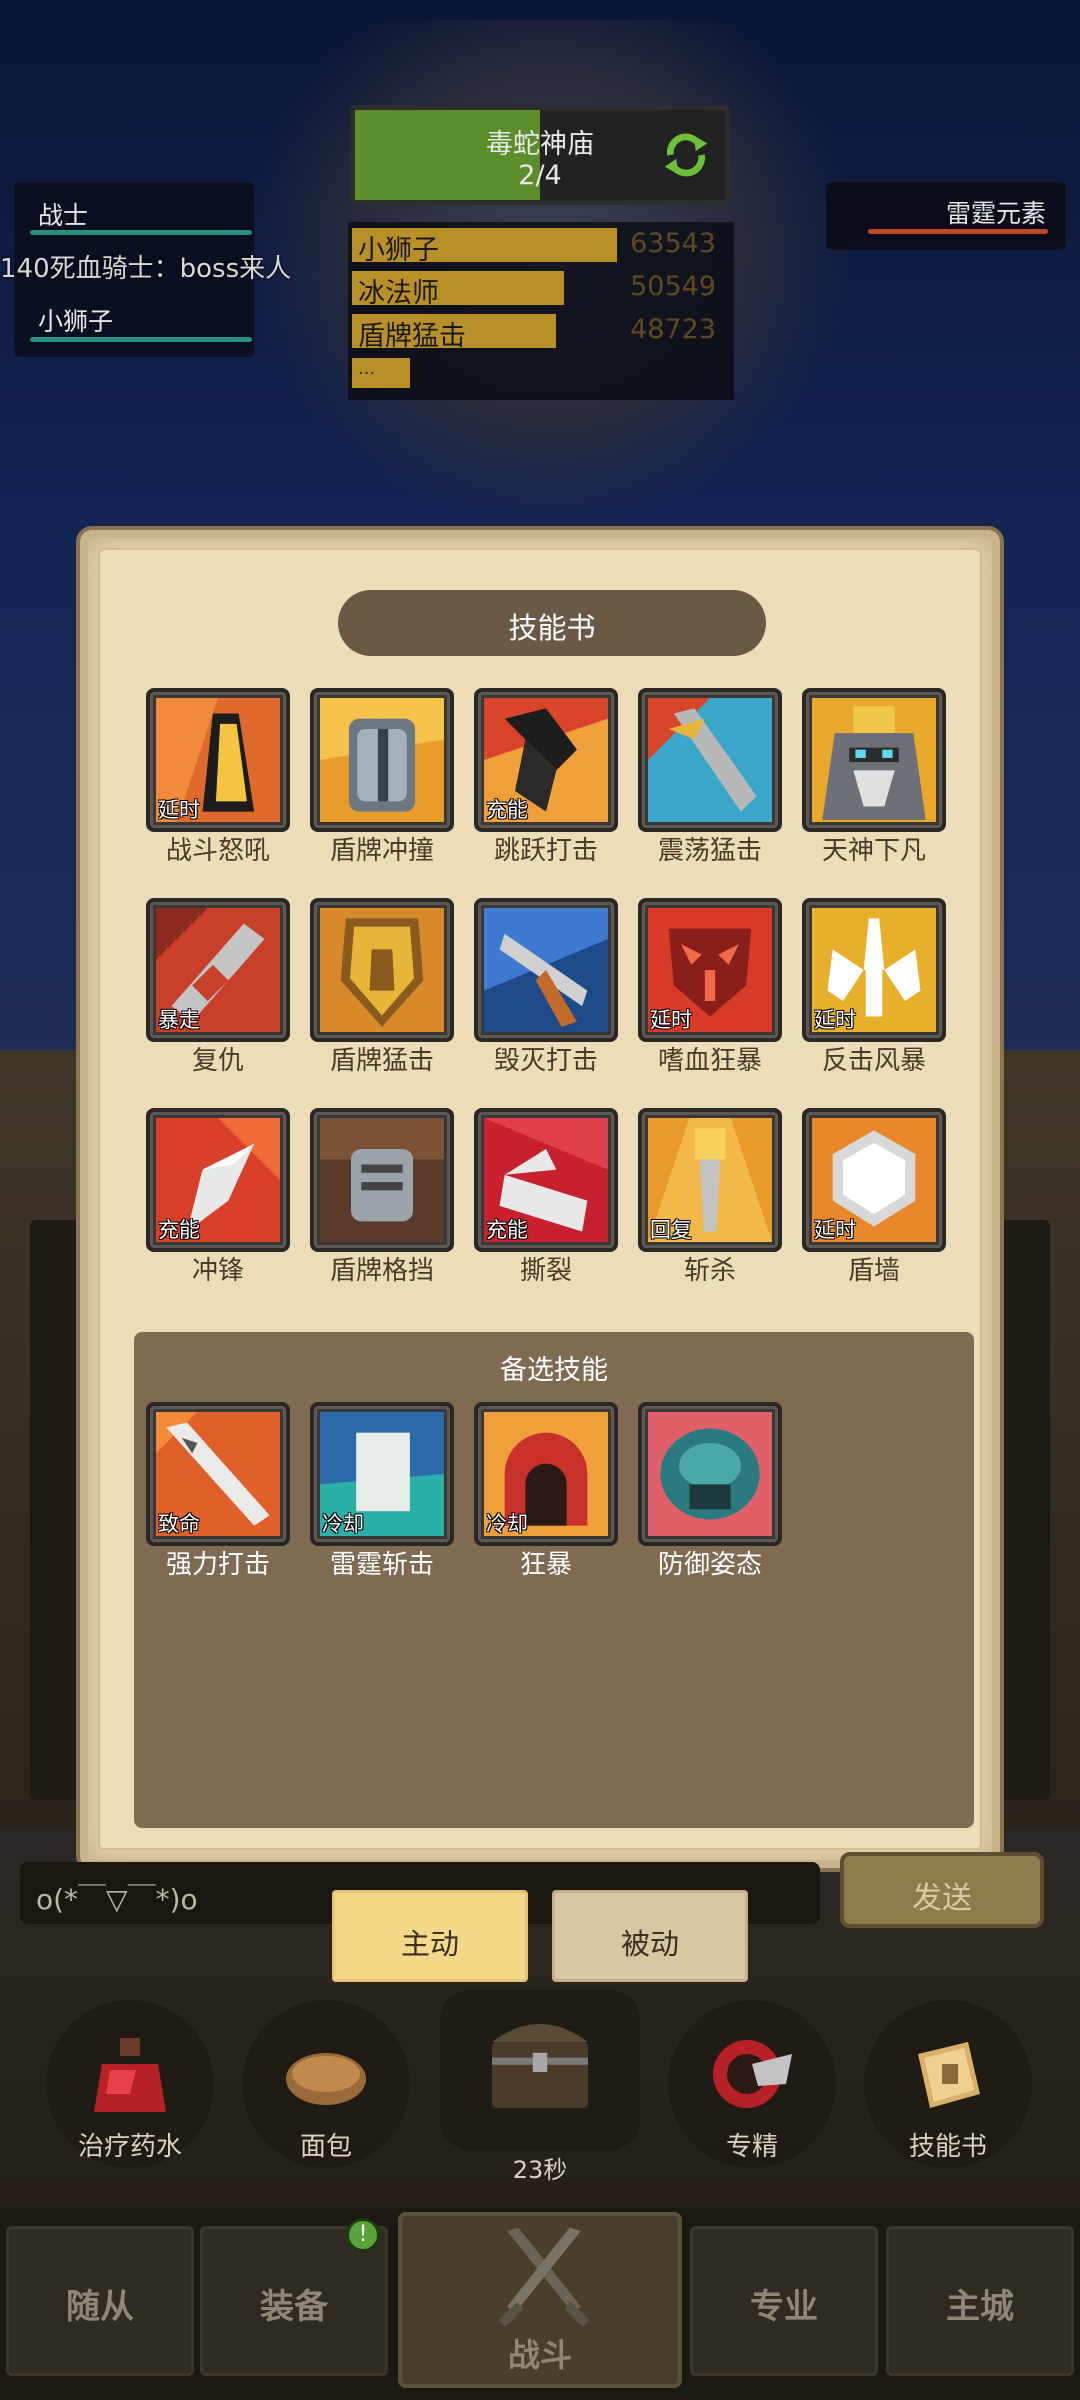  What do you see at coordinates (946, 216) in the screenshot?
I see `enemy-panel: 雷霆元素` at bounding box center [946, 216].